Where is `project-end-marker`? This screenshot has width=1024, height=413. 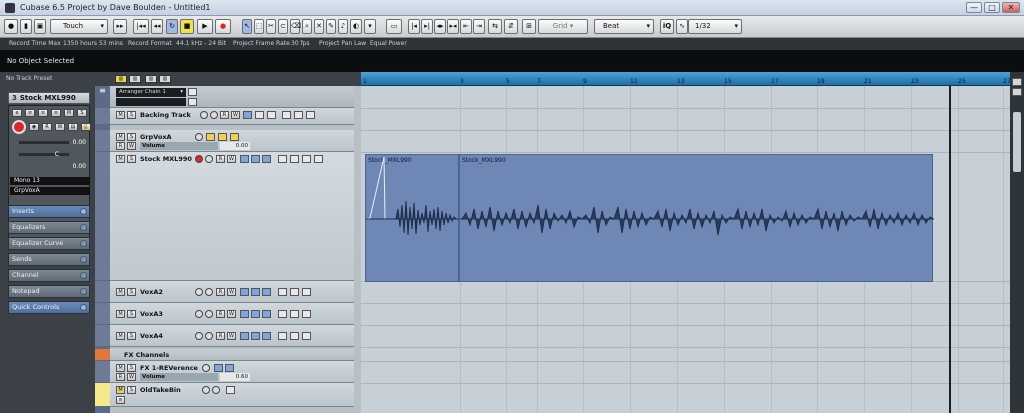
project-end-marker is located at coordinates (950, 249).